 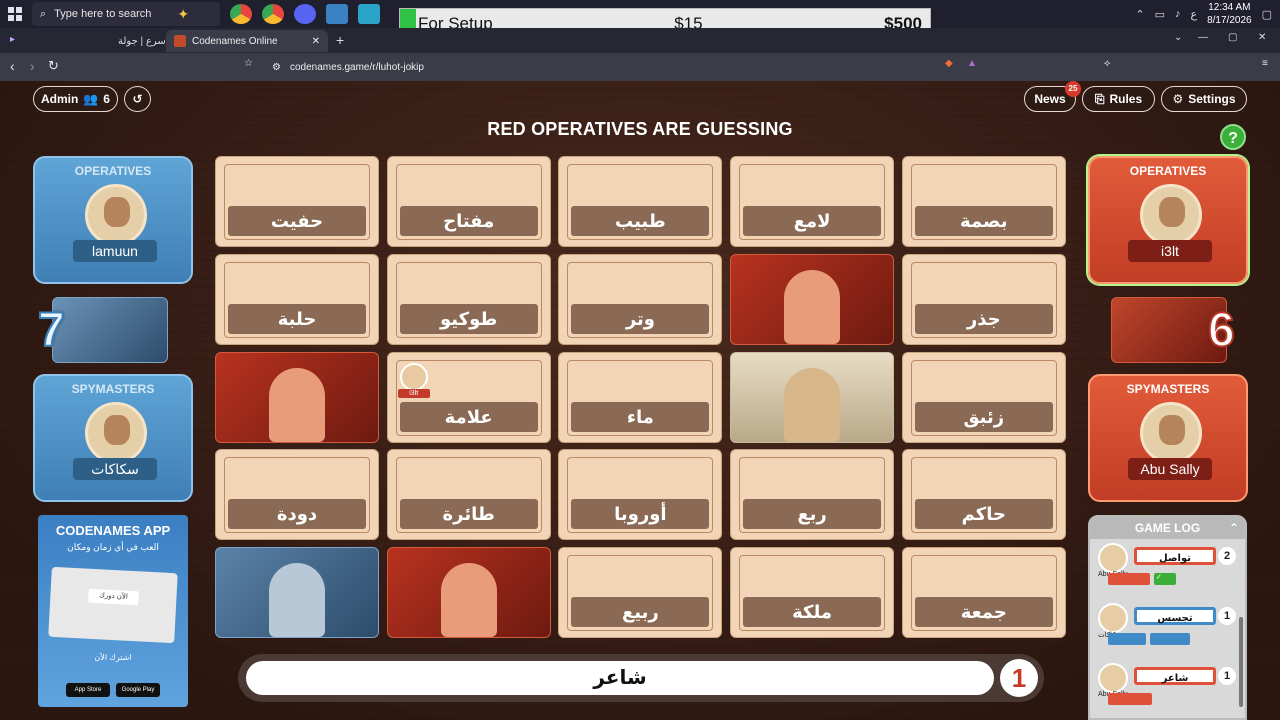 I want to click on word-card: زئبق, so click(x=983, y=397).